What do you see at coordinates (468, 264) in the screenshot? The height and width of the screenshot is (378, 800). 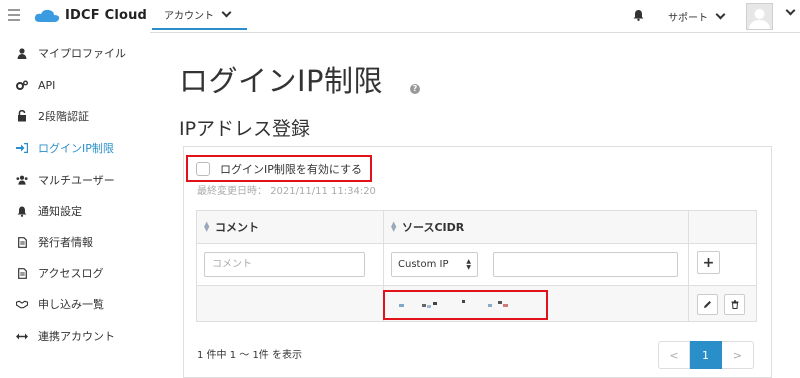 I see `select-arrows-icon: ▲ ▼` at bounding box center [468, 264].